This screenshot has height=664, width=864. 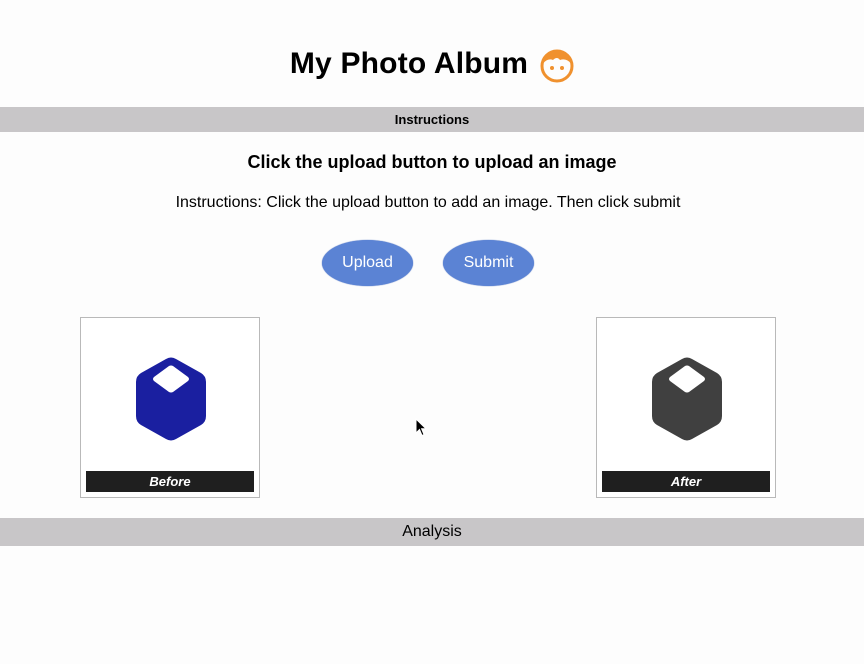 I want to click on mouse-cursor-icon, so click(x=421, y=427).